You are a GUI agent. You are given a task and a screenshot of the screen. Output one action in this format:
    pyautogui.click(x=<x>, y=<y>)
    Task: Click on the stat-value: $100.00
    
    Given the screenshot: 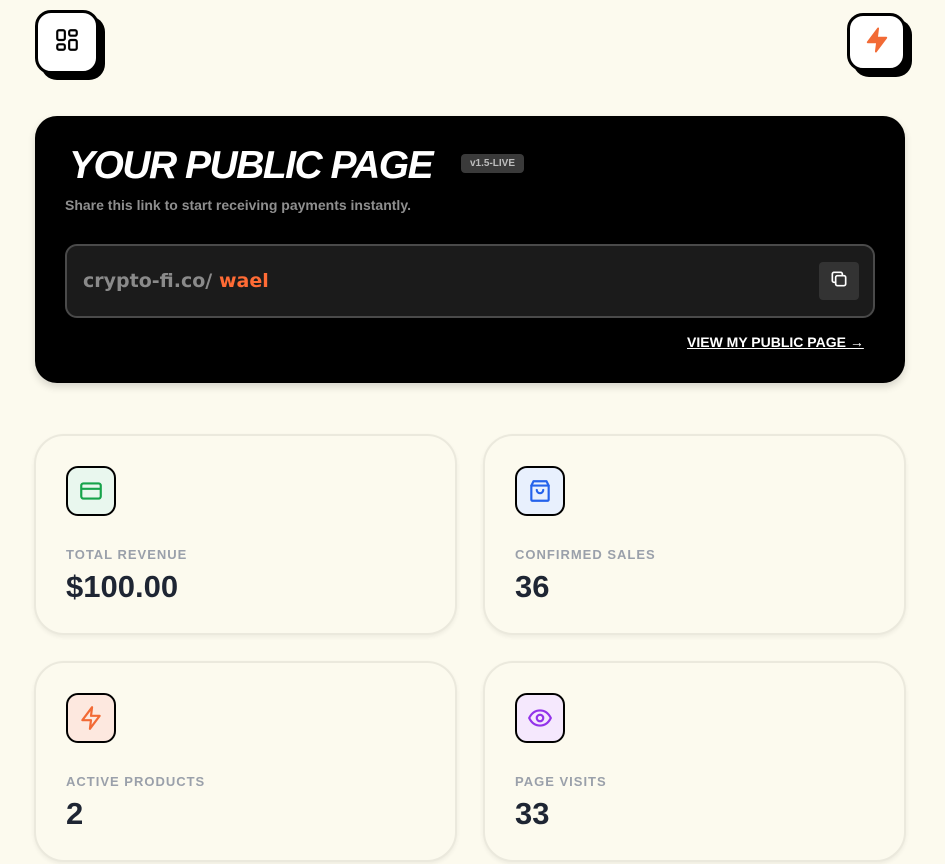 What is the action you would take?
    pyautogui.click(x=122, y=586)
    